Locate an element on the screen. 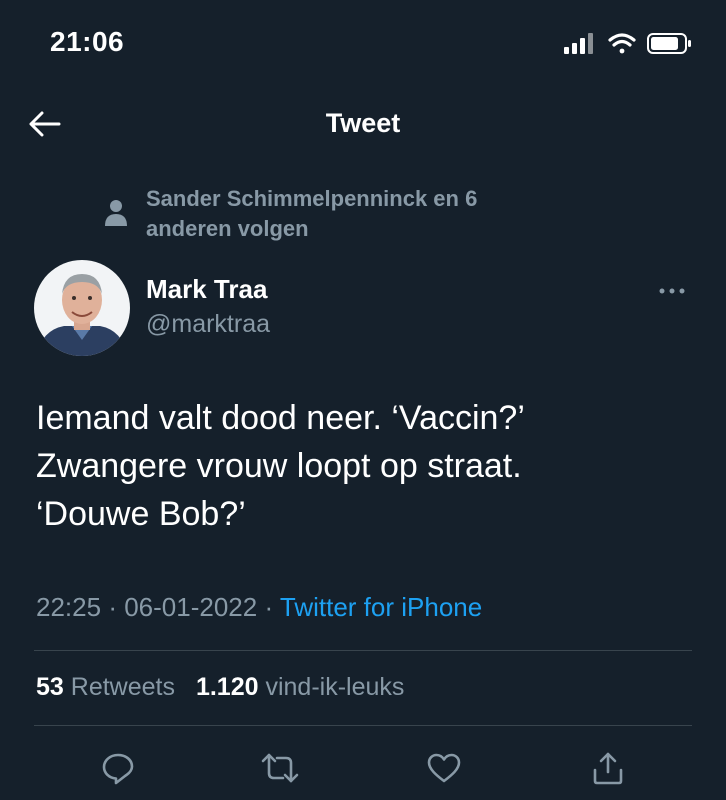 This screenshot has width=726, height=800. nav-header: Tweet is located at coordinates (363, 123).